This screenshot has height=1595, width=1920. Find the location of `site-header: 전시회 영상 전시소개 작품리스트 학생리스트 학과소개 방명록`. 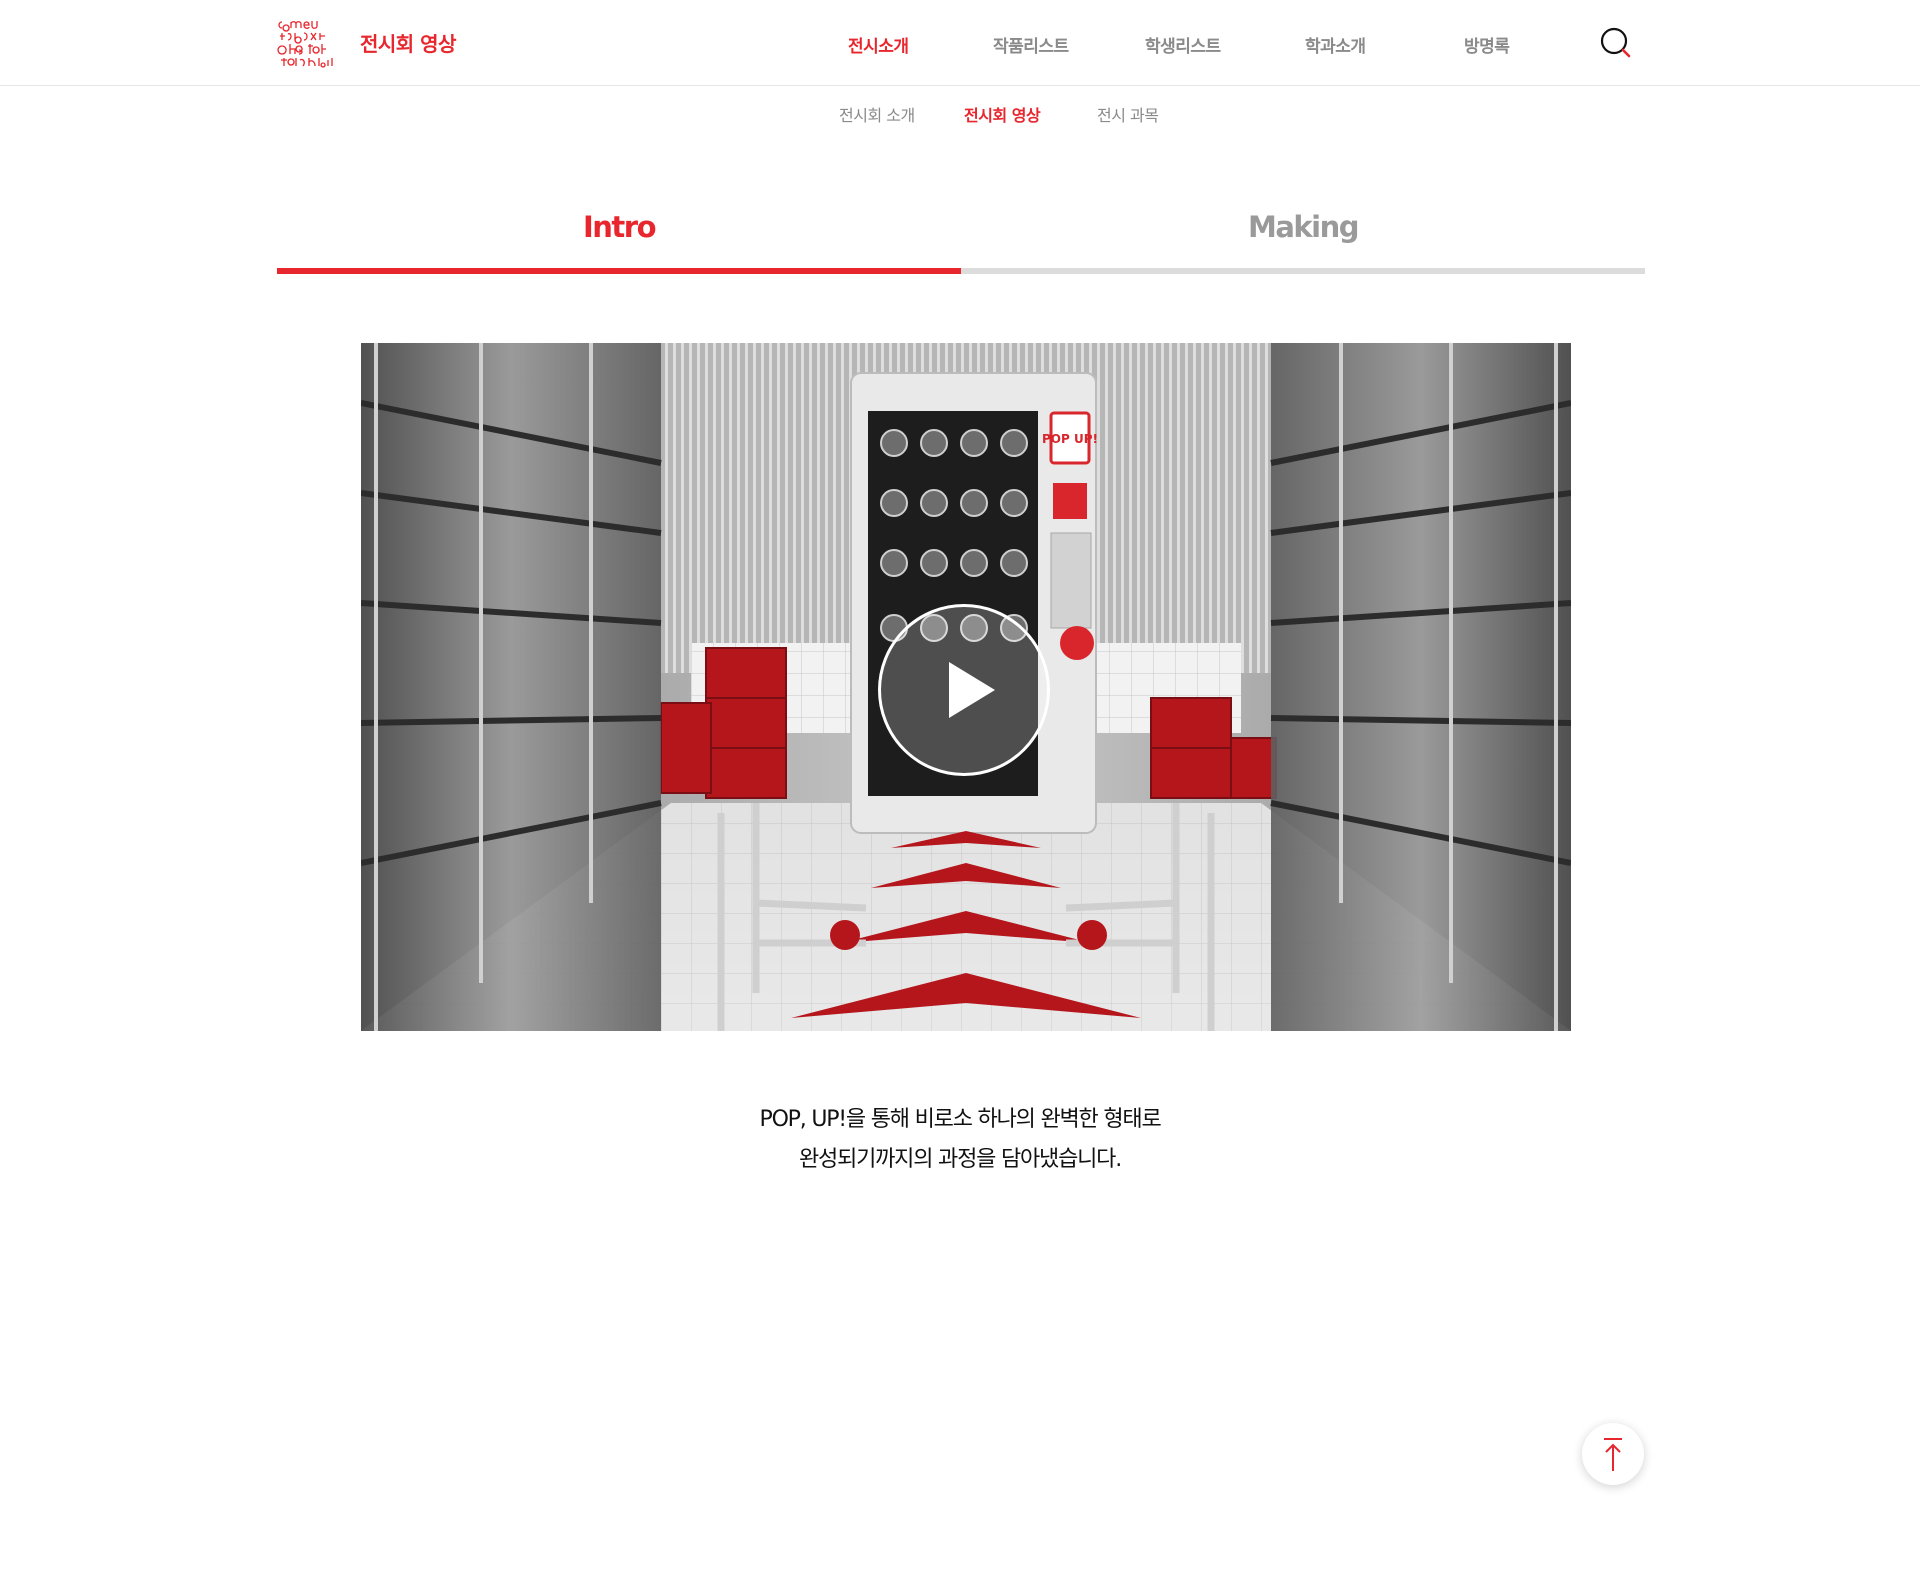

site-header: 전시회 영상 전시소개 작품리스트 학생리스트 학과소개 방명록 is located at coordinates (960, 43).